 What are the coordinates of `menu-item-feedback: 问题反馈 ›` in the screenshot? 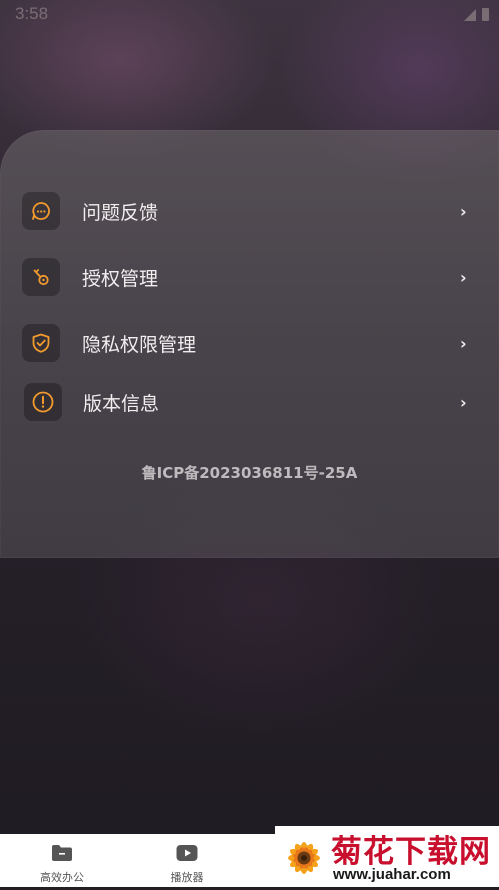 It's located at (249, 211).